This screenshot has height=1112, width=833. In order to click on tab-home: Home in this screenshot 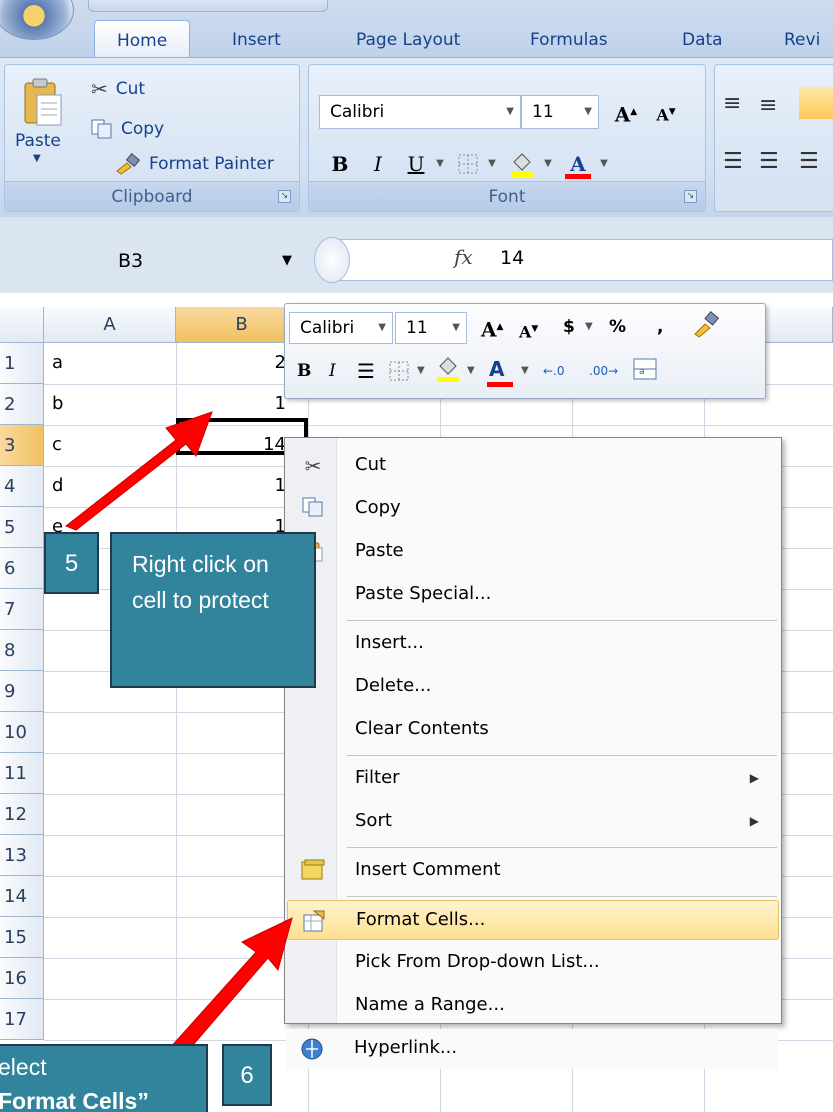, I will do `click(142, 41)`.